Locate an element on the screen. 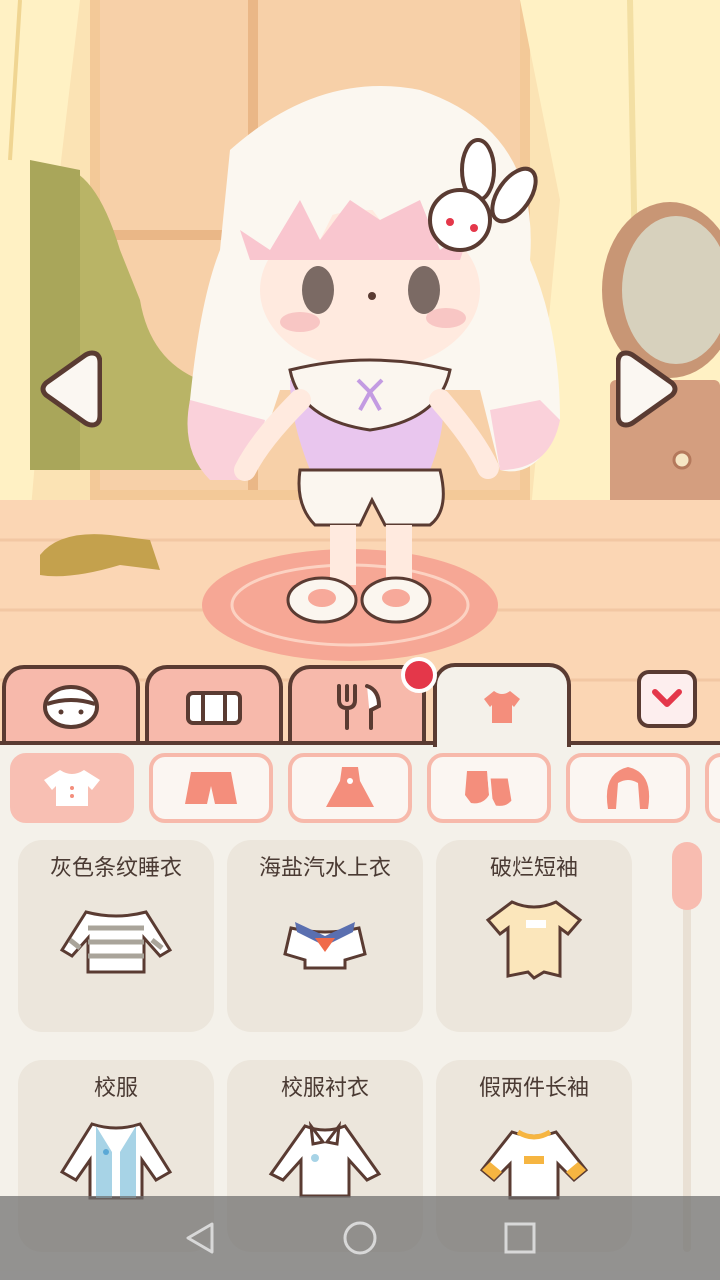 This screenshot has height=1280, width=720. subcat-hair is located at coordinates (628, 788).